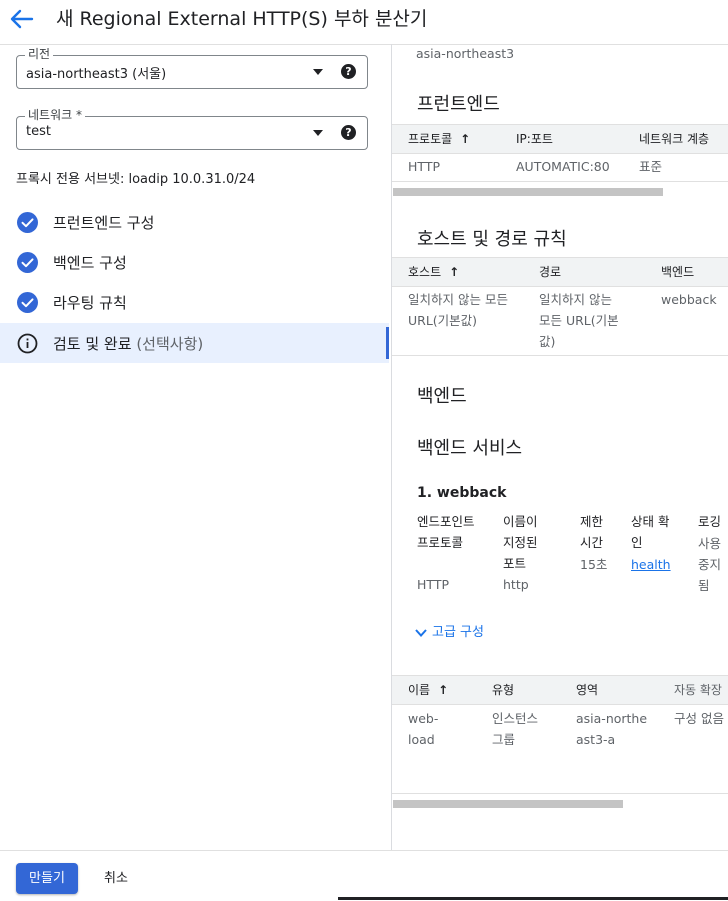 Image resolution: width=728 pixels, height=901 pixels. Describe the element at coordinates (442, 396) in the screenshot. I see `backend-title: 백엔드` at that location.